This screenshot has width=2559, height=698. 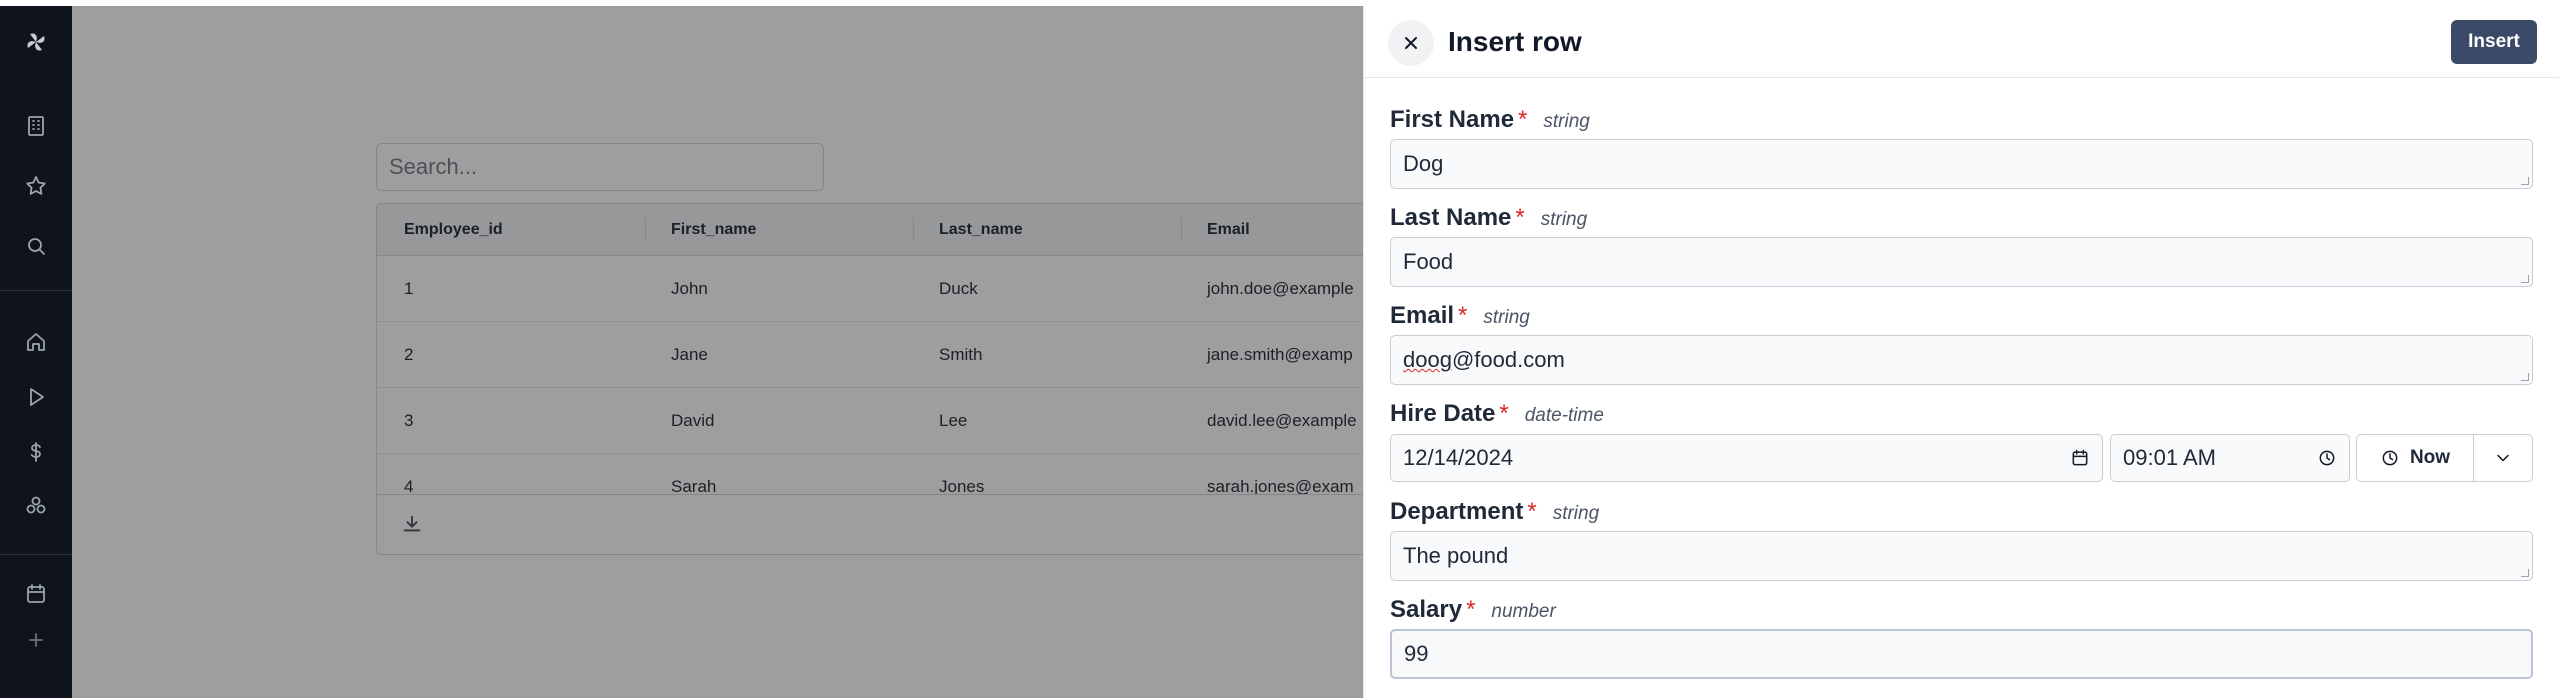 I want to click on components-icon, so click(x=36, y=506).